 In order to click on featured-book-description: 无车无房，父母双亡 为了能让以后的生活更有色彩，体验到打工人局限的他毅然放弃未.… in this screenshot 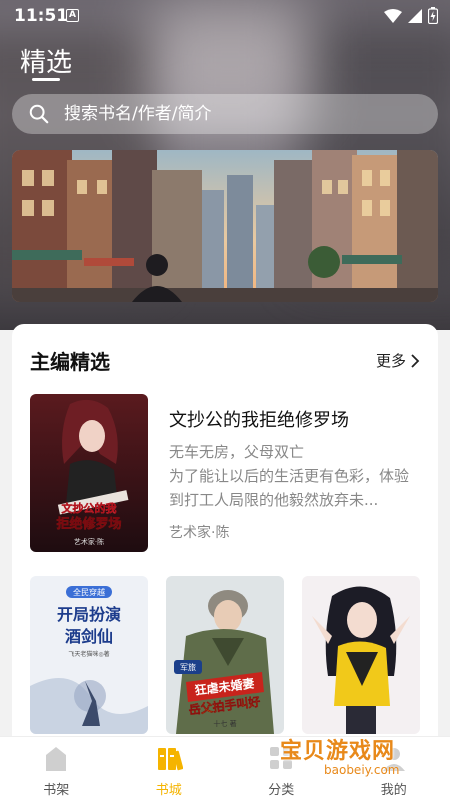, I will do `click(294, 476)`.